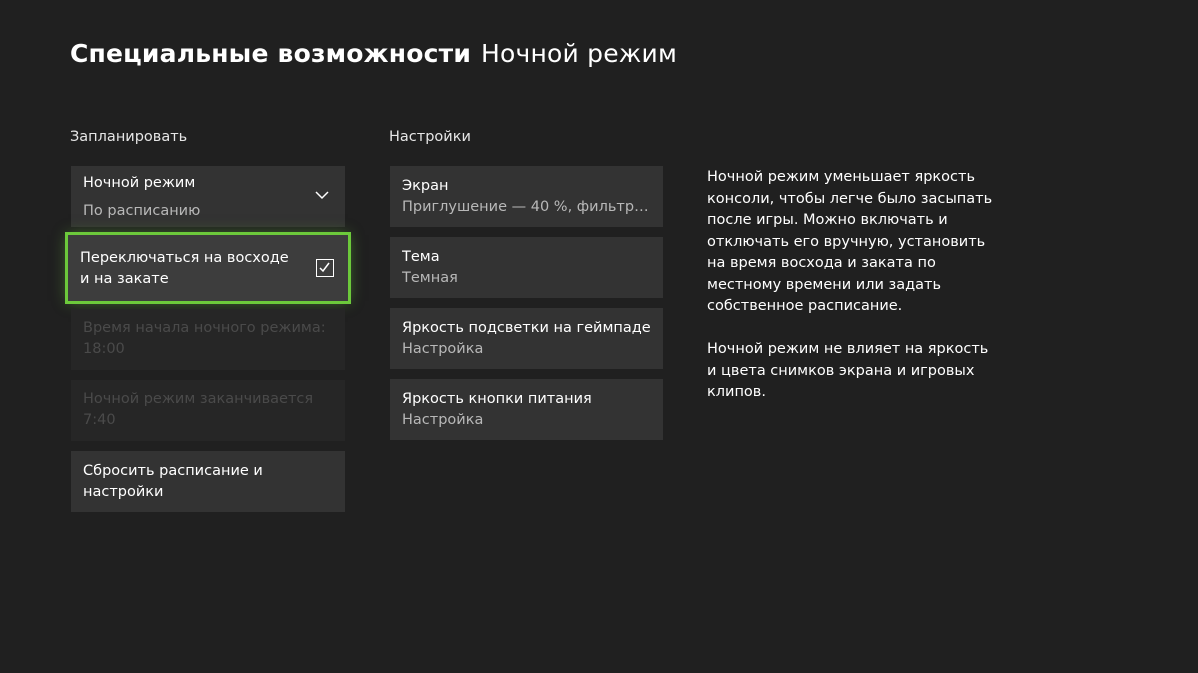  I want to click on page-title-subsection: Ночной режим, so click(579, 53).